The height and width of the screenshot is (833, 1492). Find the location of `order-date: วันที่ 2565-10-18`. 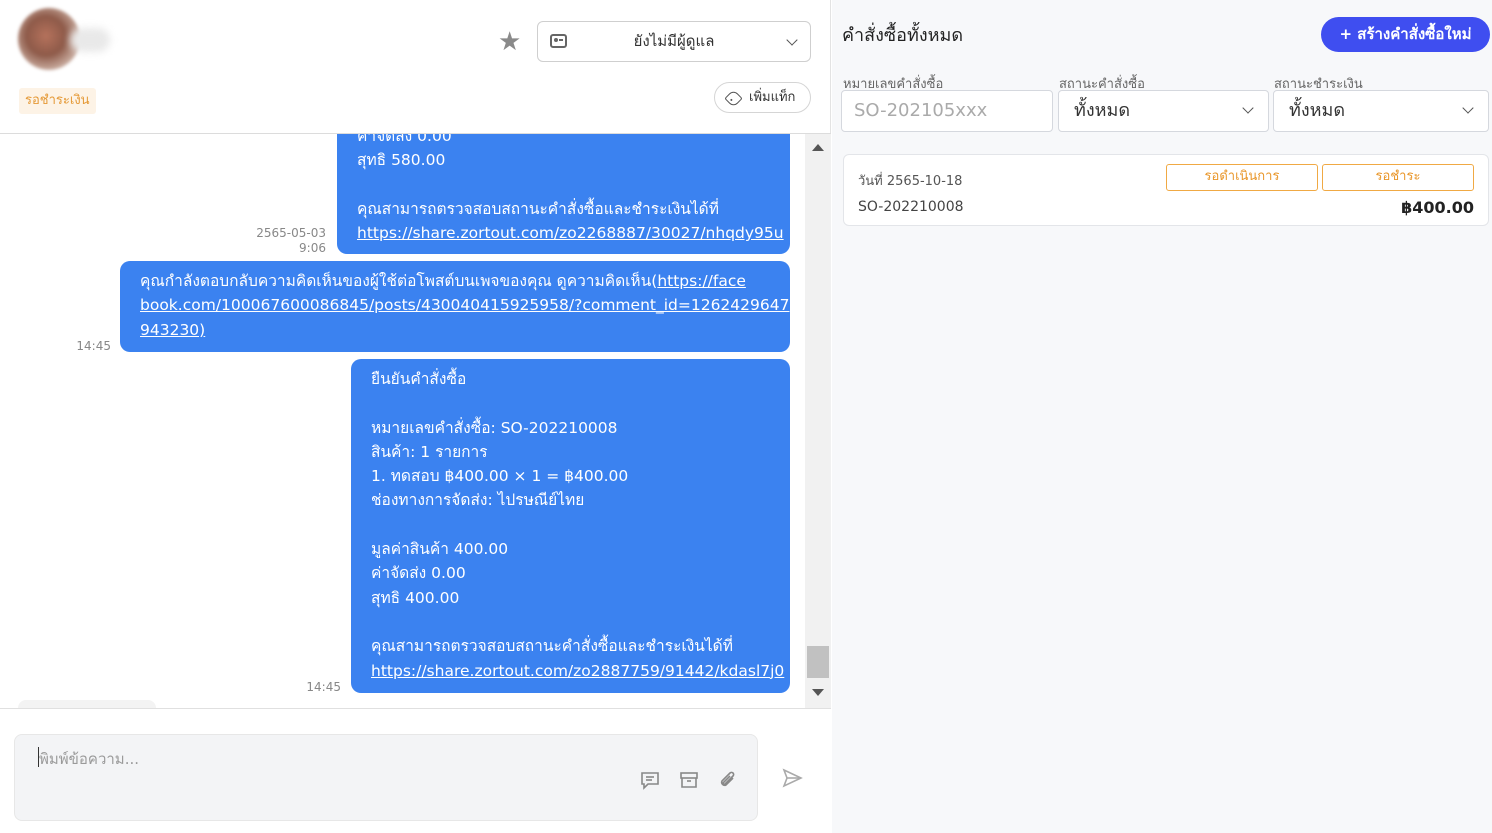

order-date: วันที่ 2565-10-18 is located at coordinates (910, 181).